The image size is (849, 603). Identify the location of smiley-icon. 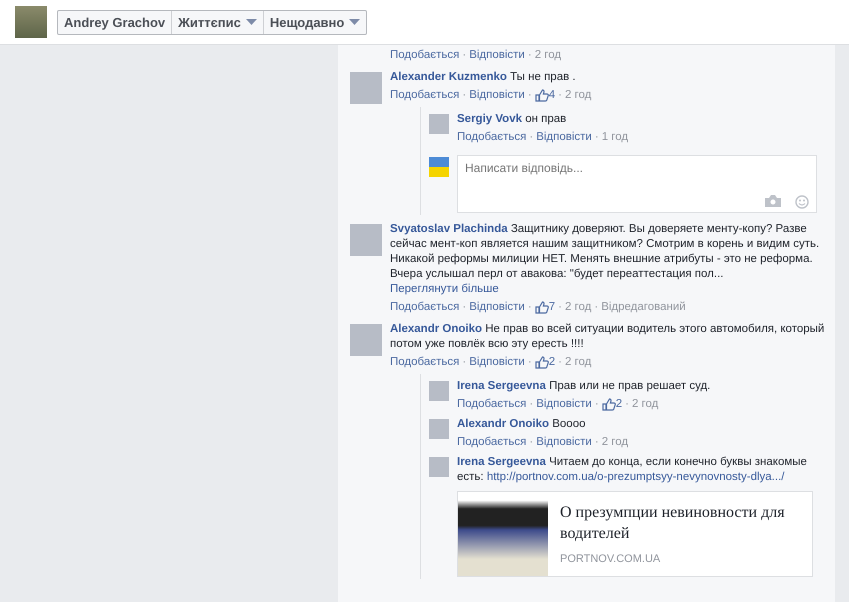
(802, 202).